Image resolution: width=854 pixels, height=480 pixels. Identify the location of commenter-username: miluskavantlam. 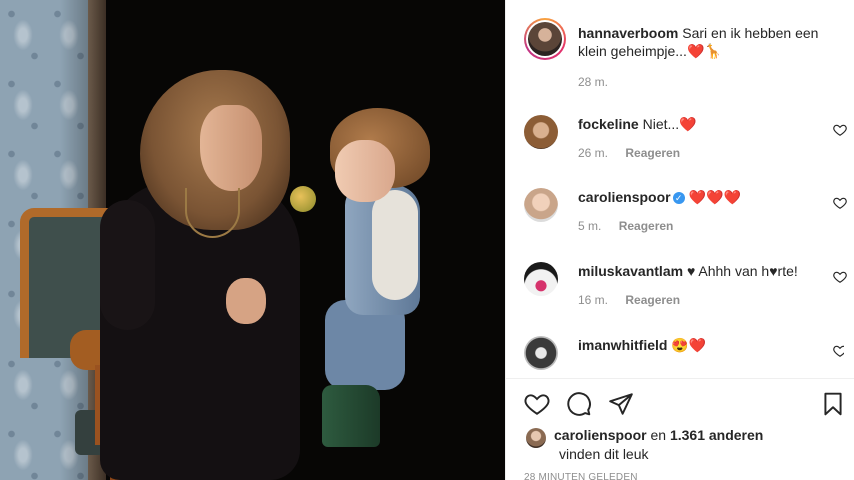
(630, 271).